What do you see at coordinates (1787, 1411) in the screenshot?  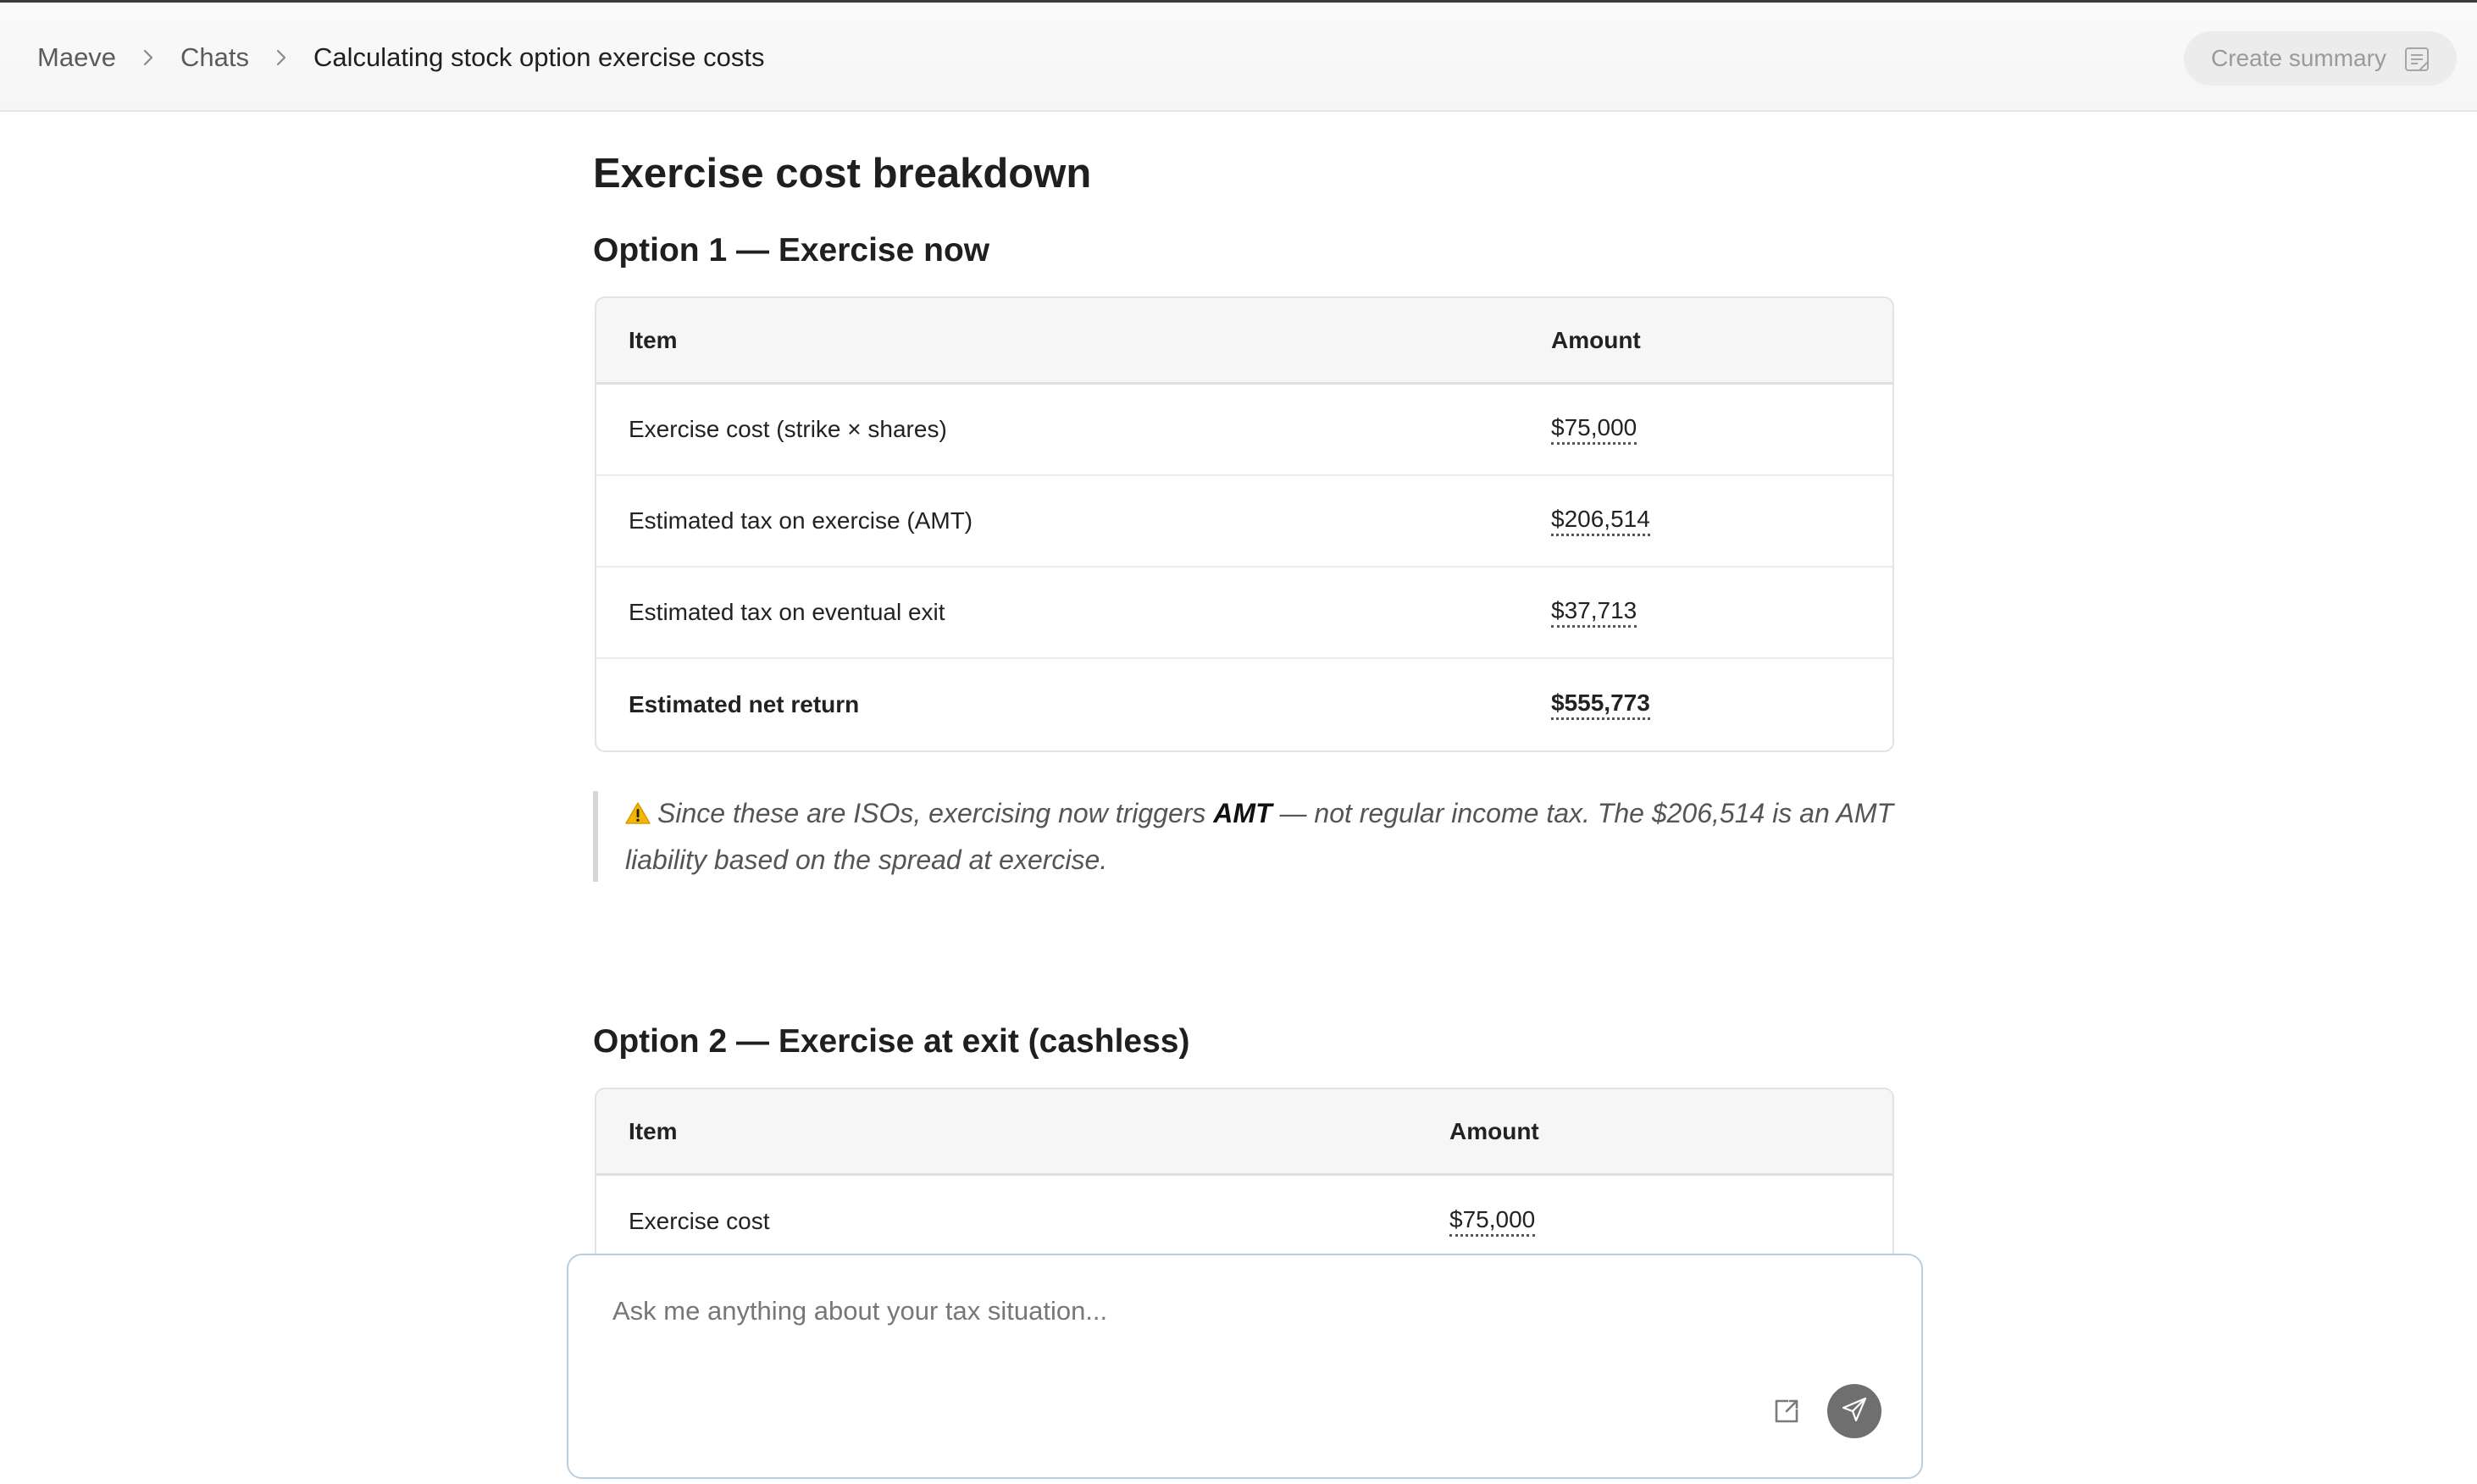 I see `external-link-icon` at bounding box center [1787, 1411].